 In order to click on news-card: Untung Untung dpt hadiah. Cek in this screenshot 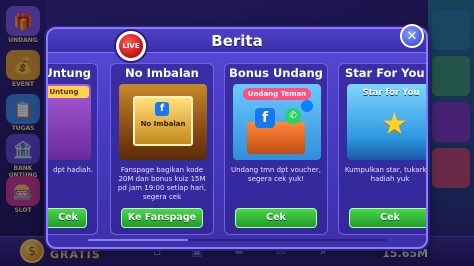, I will do `click(72, 149)`.